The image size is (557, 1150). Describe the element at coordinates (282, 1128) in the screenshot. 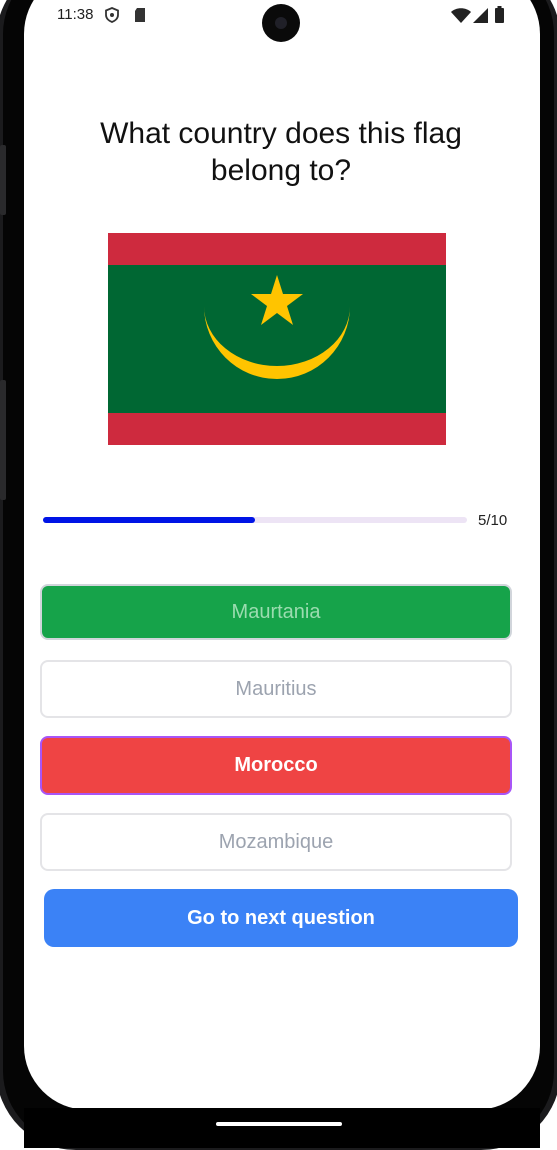

I see `navigation-bar` at that location.